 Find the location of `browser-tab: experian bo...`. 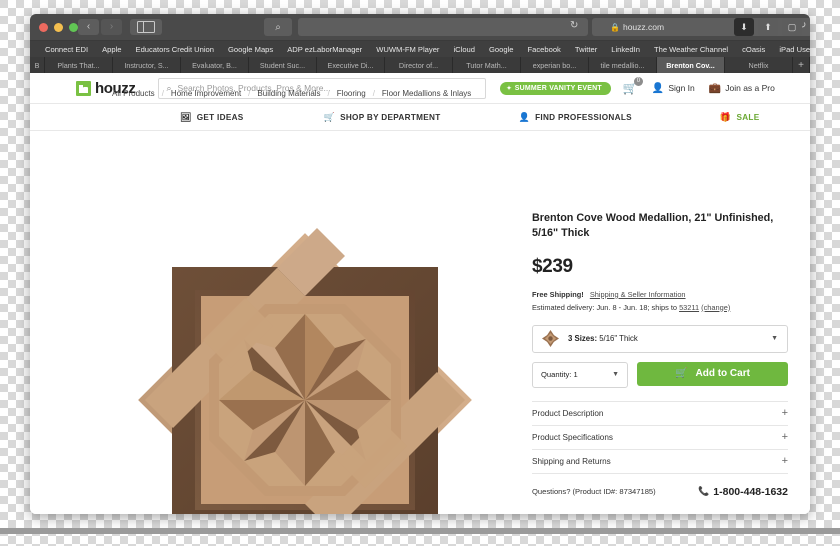

browser-tab: experian bo... is located at coordinates (555, 65).